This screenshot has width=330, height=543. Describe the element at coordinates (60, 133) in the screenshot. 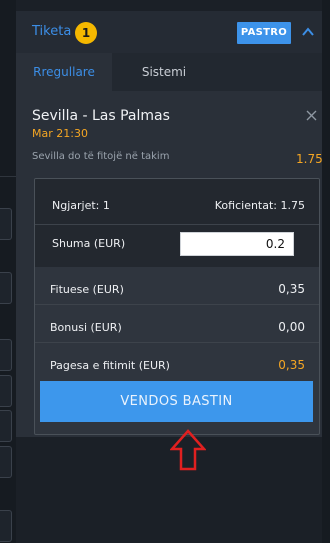

I see `match-time: Mar 21:30` at that location.